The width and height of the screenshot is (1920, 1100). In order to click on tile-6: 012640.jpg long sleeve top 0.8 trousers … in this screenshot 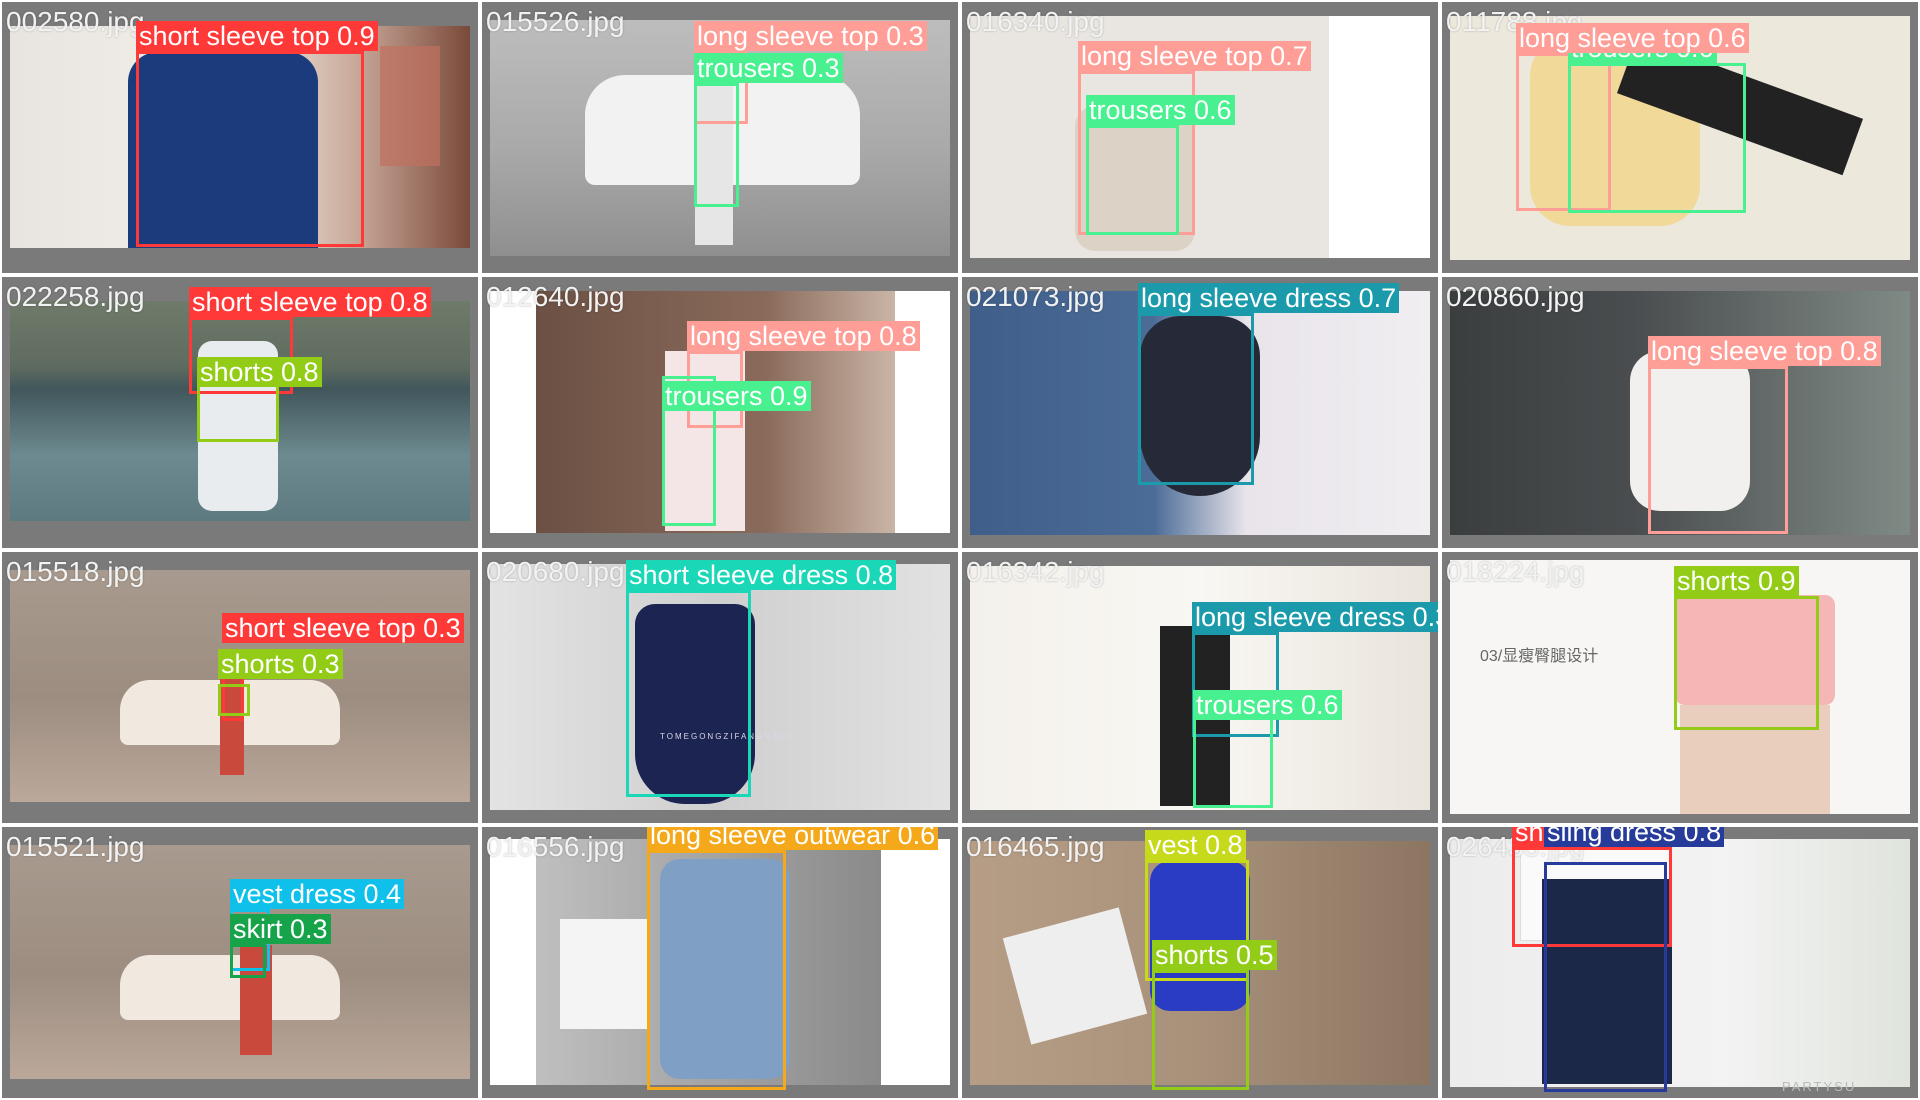, I will do `click(720, 412)`.